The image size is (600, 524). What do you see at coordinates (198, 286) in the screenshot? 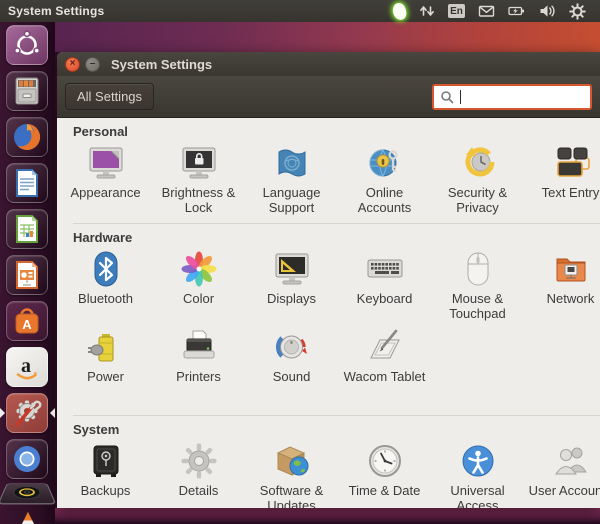
I see `settings-item-color: Color` at bounding box center [198, 286].